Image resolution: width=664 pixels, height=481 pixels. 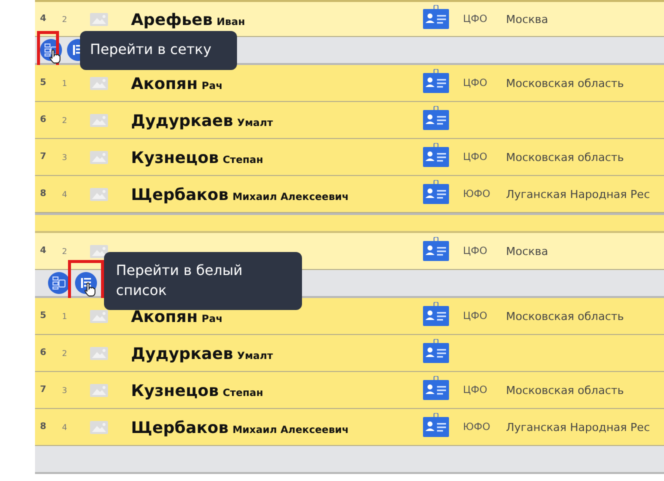 I want to click on person-name: Акопян Рач, so click(x=177, y=83).